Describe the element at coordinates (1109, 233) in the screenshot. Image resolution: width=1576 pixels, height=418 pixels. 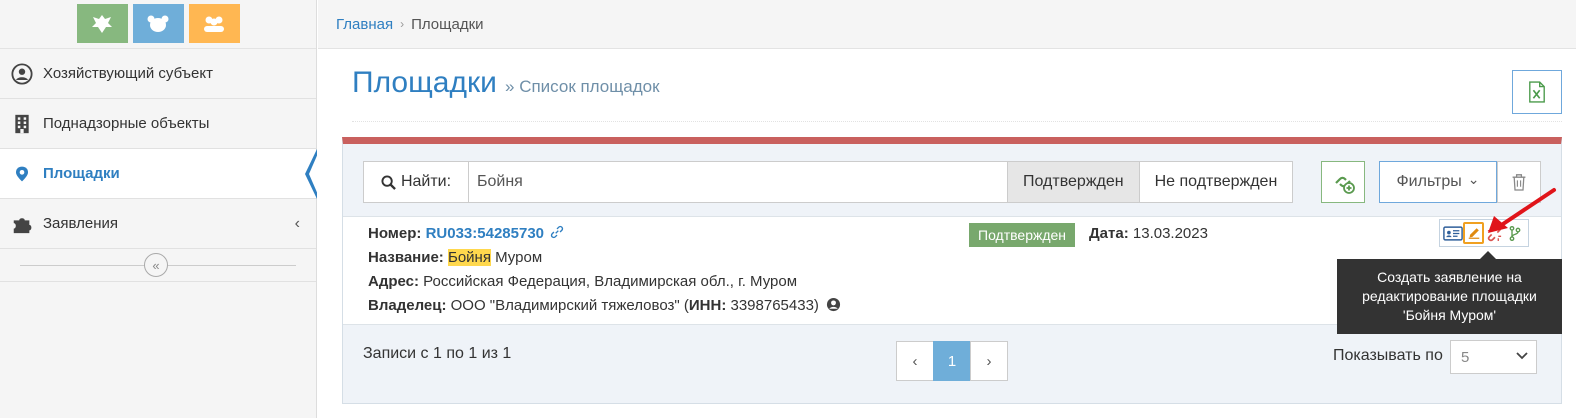
I see `date-label: Дата:` at that location.